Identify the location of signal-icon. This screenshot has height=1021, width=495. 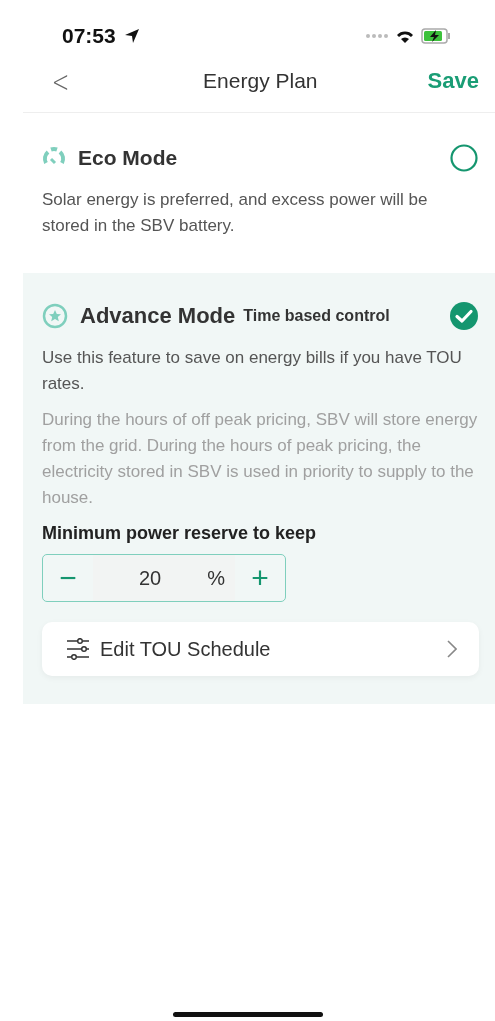
(377, 36).